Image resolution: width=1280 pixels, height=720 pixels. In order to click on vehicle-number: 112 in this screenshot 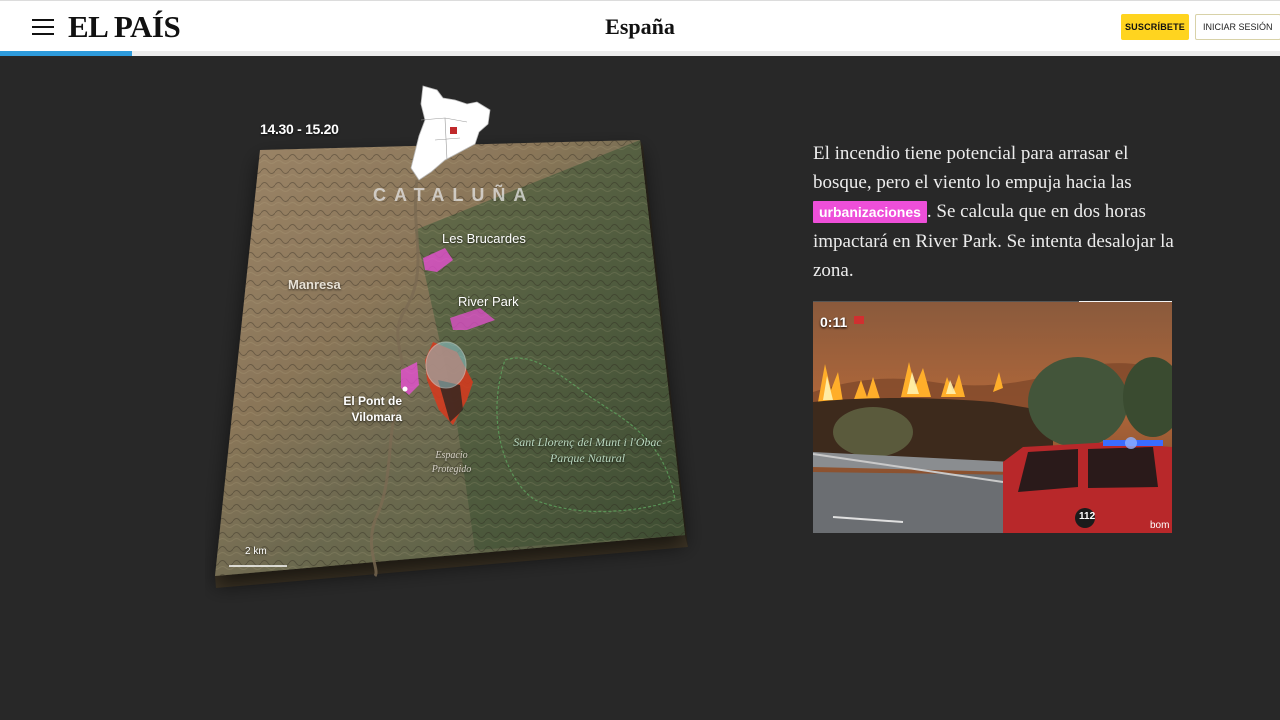, I will do `click(1087, 516)`.